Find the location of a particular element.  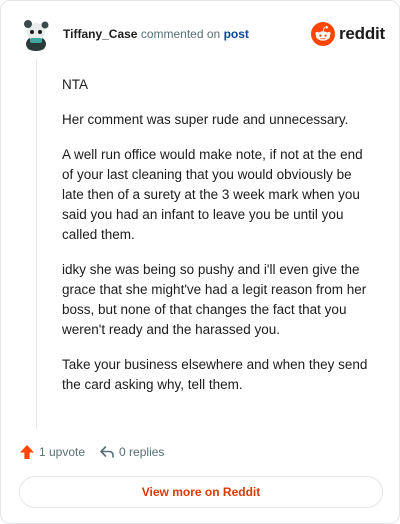

author-name: Tiffany_Case is located at coordinates (100, 34).